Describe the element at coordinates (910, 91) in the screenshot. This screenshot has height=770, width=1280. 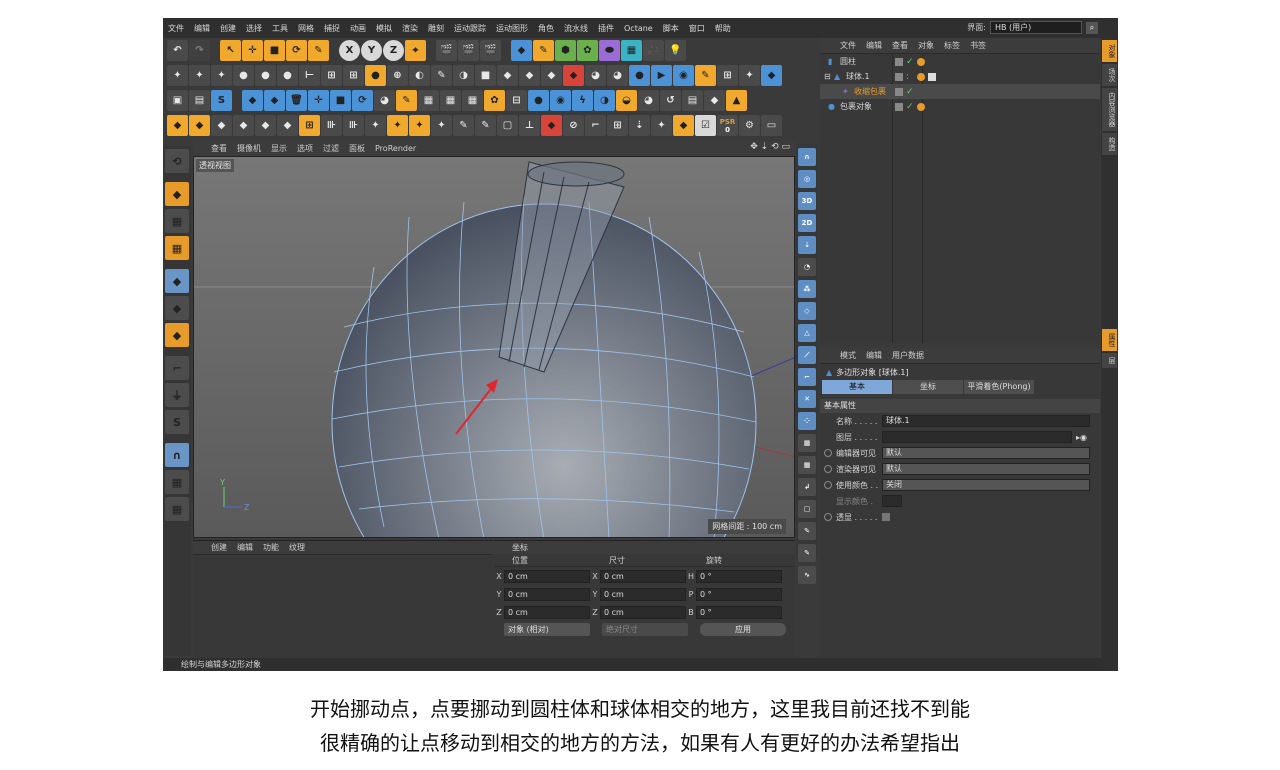
I see `check-icon: ✓` at that location.